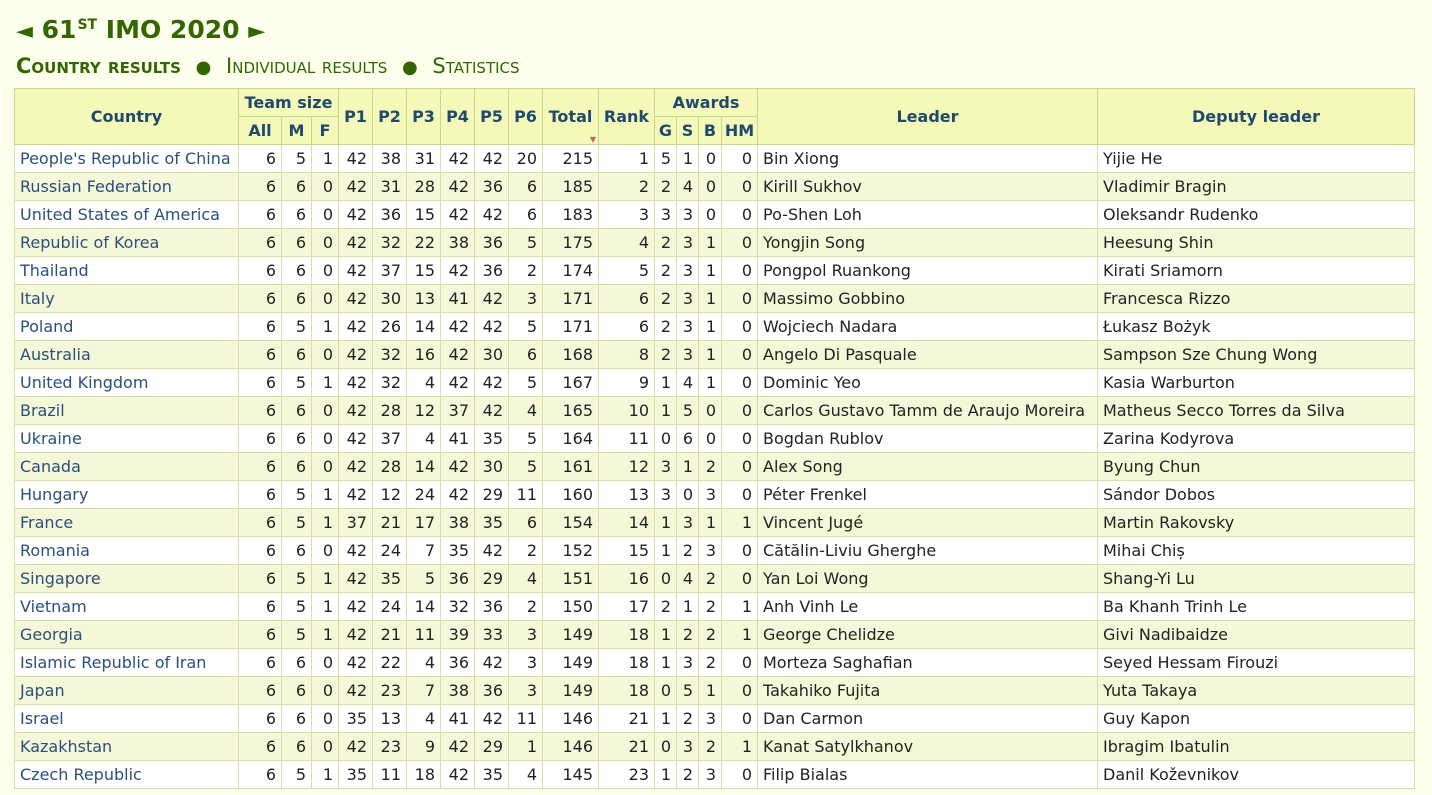 The width and height of the screenshot is (1432, 795). Describe the element at coordinates (256, 31) in the screenshot. I see `next-imo-arrow-icon: ►` at that location.